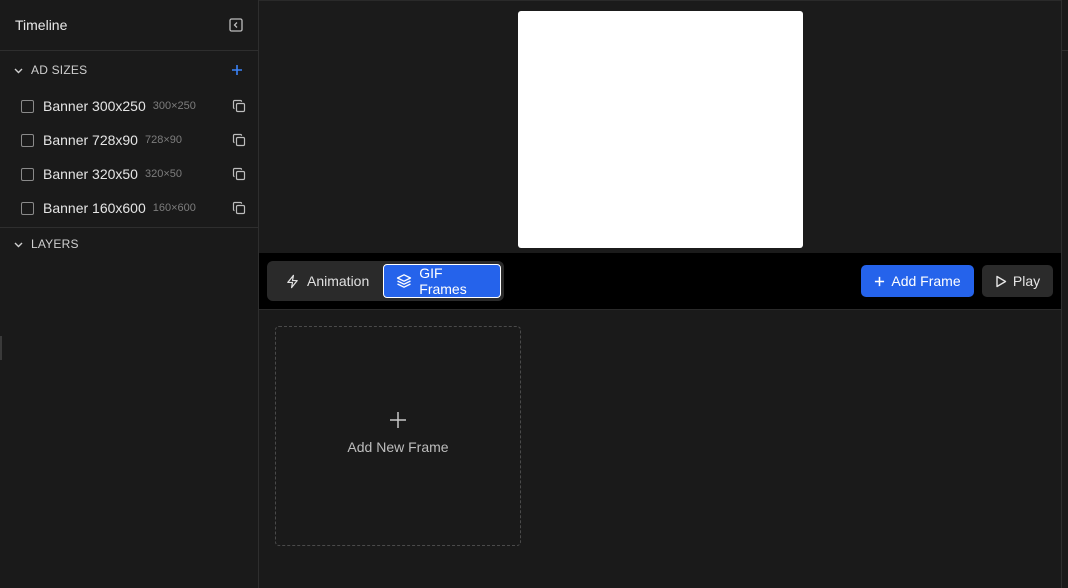 This screenshot has width=1068, height=588. I want to click on tab-animation: Animation, so click(325, 281).